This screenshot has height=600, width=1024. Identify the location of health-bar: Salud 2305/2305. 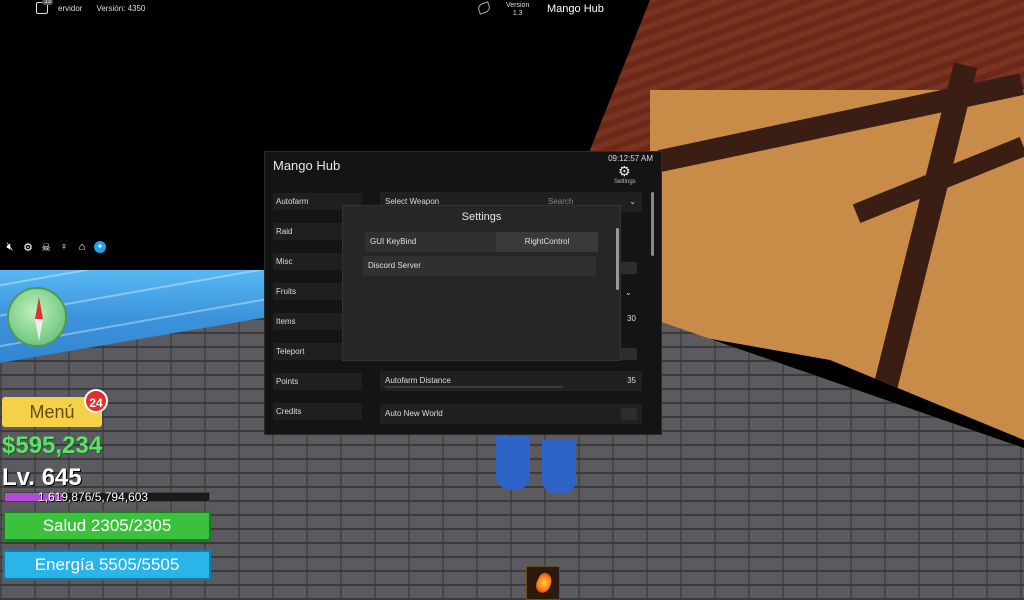
(107, 526).